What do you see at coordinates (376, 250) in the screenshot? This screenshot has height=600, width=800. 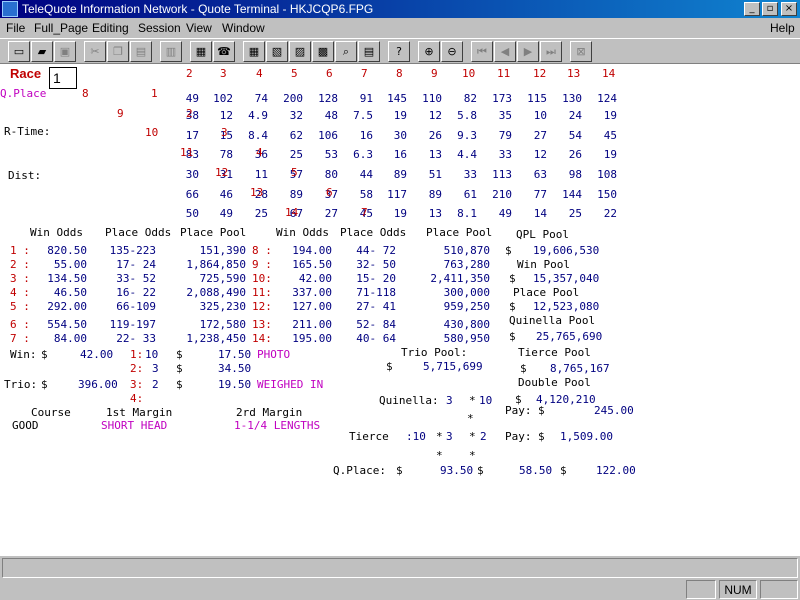 I see `place-odds-value: 44- 72` at bounding box center [376, 250].